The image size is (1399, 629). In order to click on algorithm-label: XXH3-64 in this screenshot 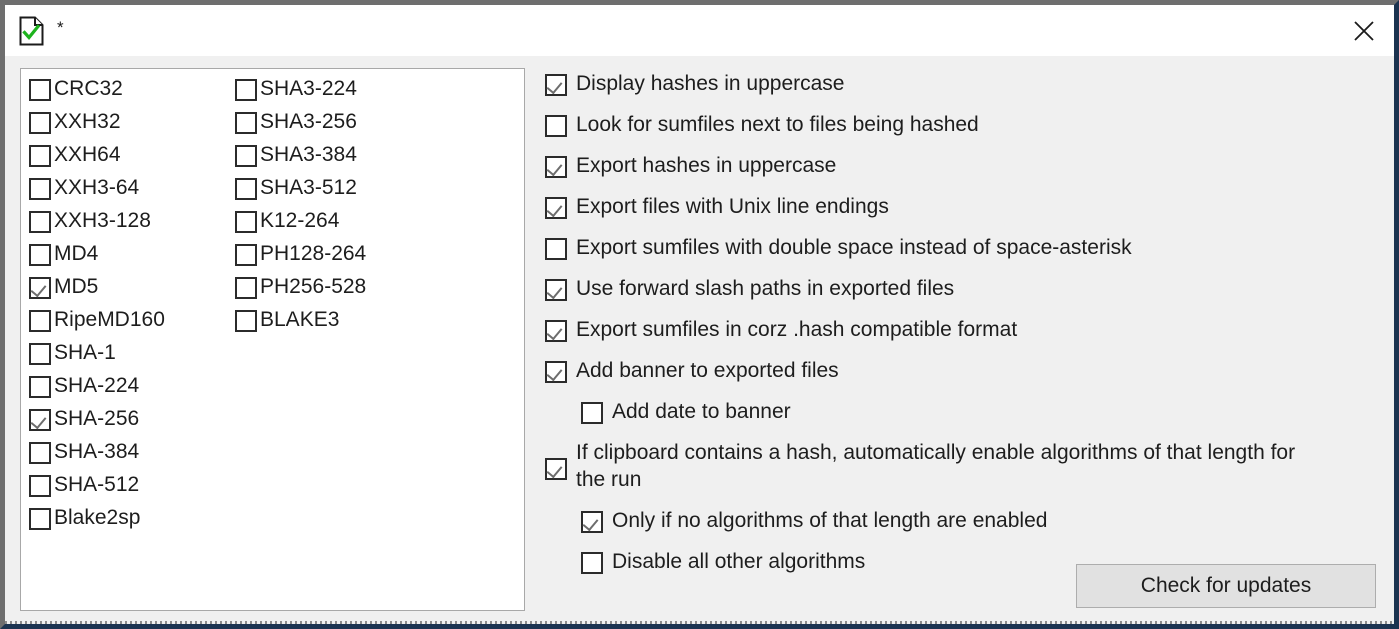, I will do `click(97, 187)`.